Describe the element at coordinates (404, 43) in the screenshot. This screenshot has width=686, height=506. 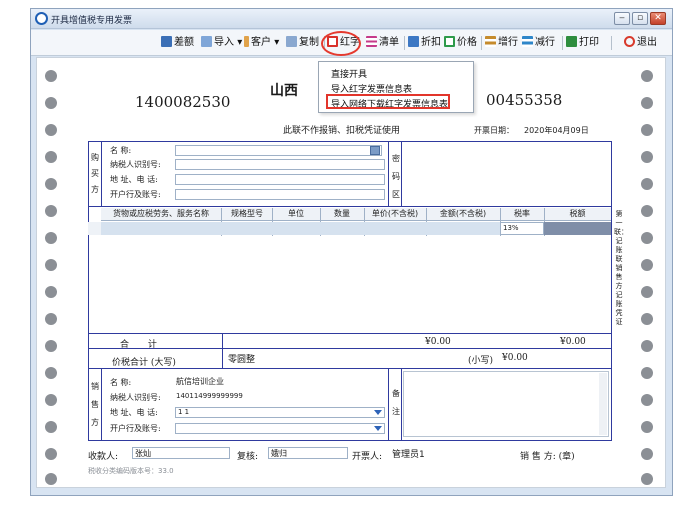
I see `toolbar-separator` at that location.